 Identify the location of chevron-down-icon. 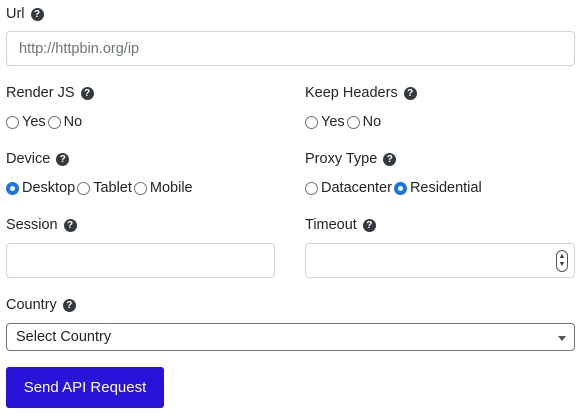
(562, 338).